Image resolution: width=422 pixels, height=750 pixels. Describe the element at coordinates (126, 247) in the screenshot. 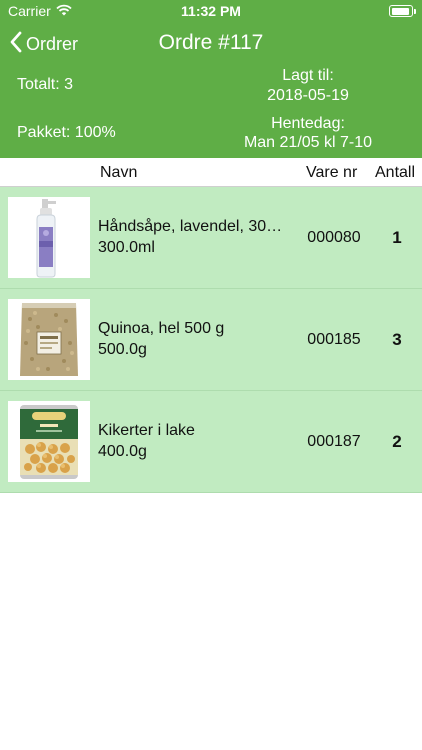

I see `item-size: 300.0ml` at that location.